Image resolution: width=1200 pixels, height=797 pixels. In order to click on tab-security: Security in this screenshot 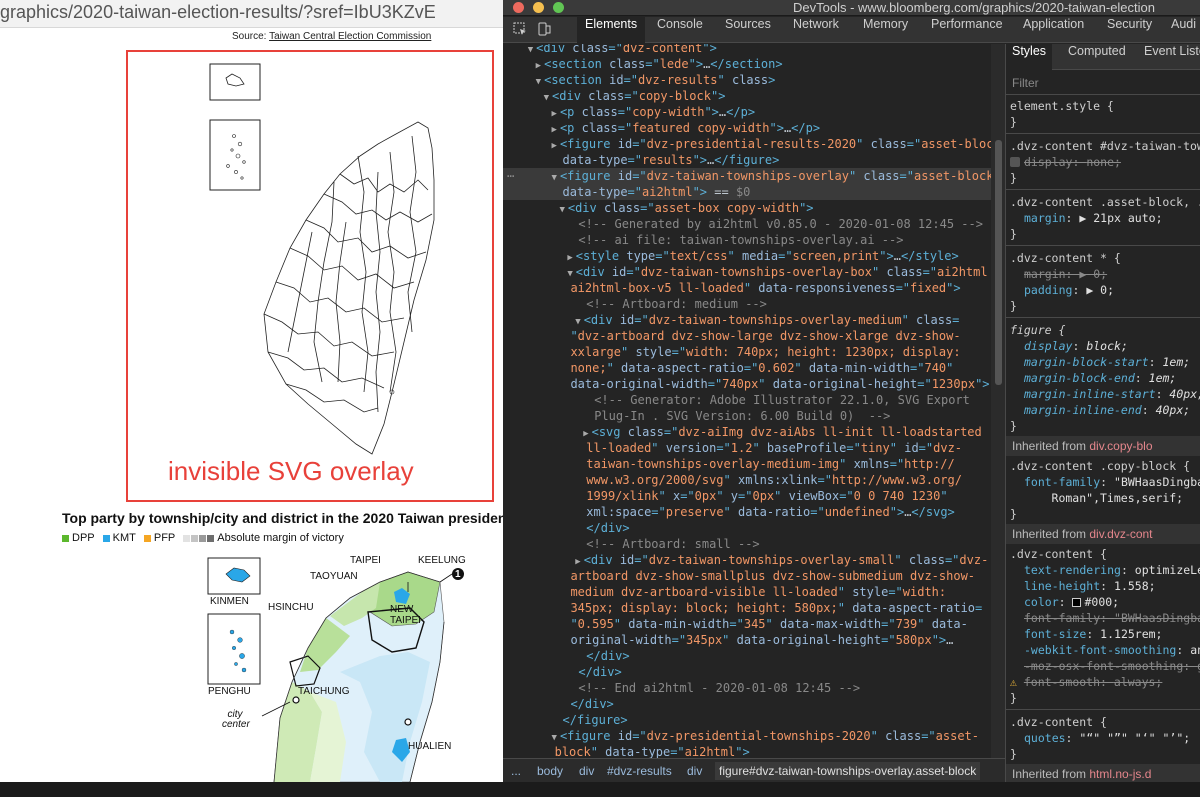, I will do `click(1129, 30)`.